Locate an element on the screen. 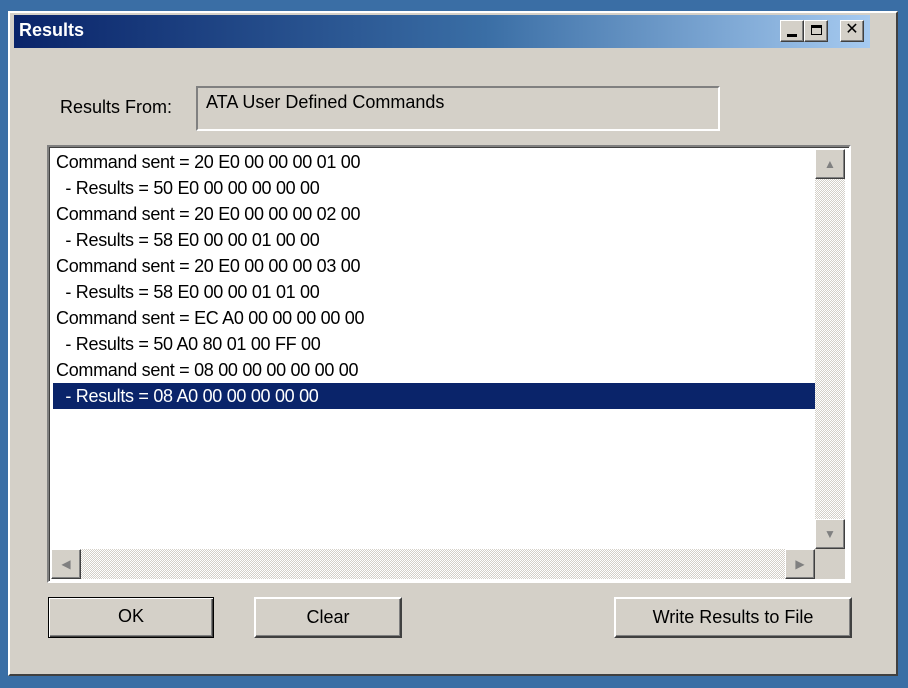 This screenshot has width=908, height=688. list-item: Command sent = 20 E0 00 00 00 02 00 is located at coordinates (434, 214).